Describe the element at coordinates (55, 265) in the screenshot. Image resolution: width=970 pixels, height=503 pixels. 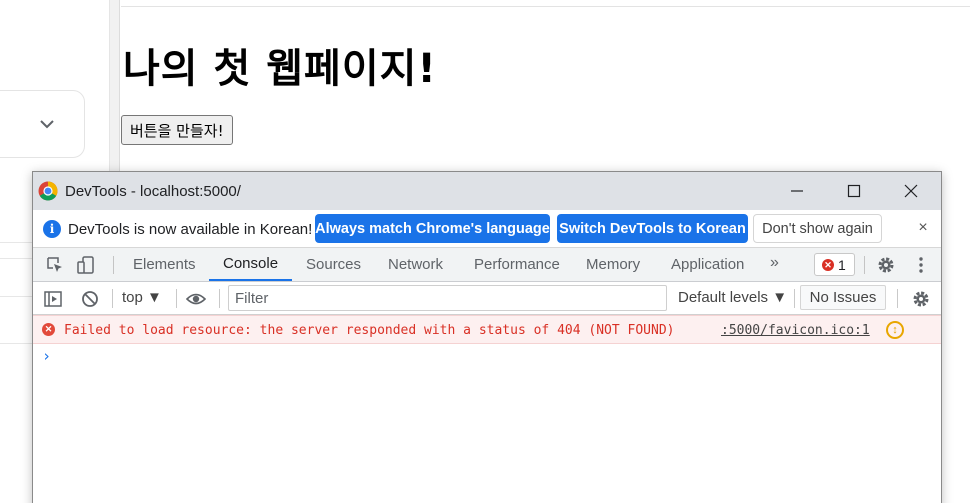
I see `inspect-element-icon` at that location.